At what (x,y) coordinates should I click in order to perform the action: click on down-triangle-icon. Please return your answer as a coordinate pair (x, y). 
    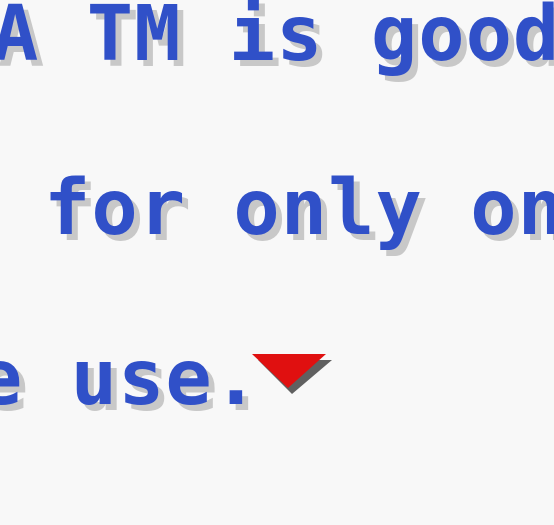
    Looking at the image, I should click on (292, 375).